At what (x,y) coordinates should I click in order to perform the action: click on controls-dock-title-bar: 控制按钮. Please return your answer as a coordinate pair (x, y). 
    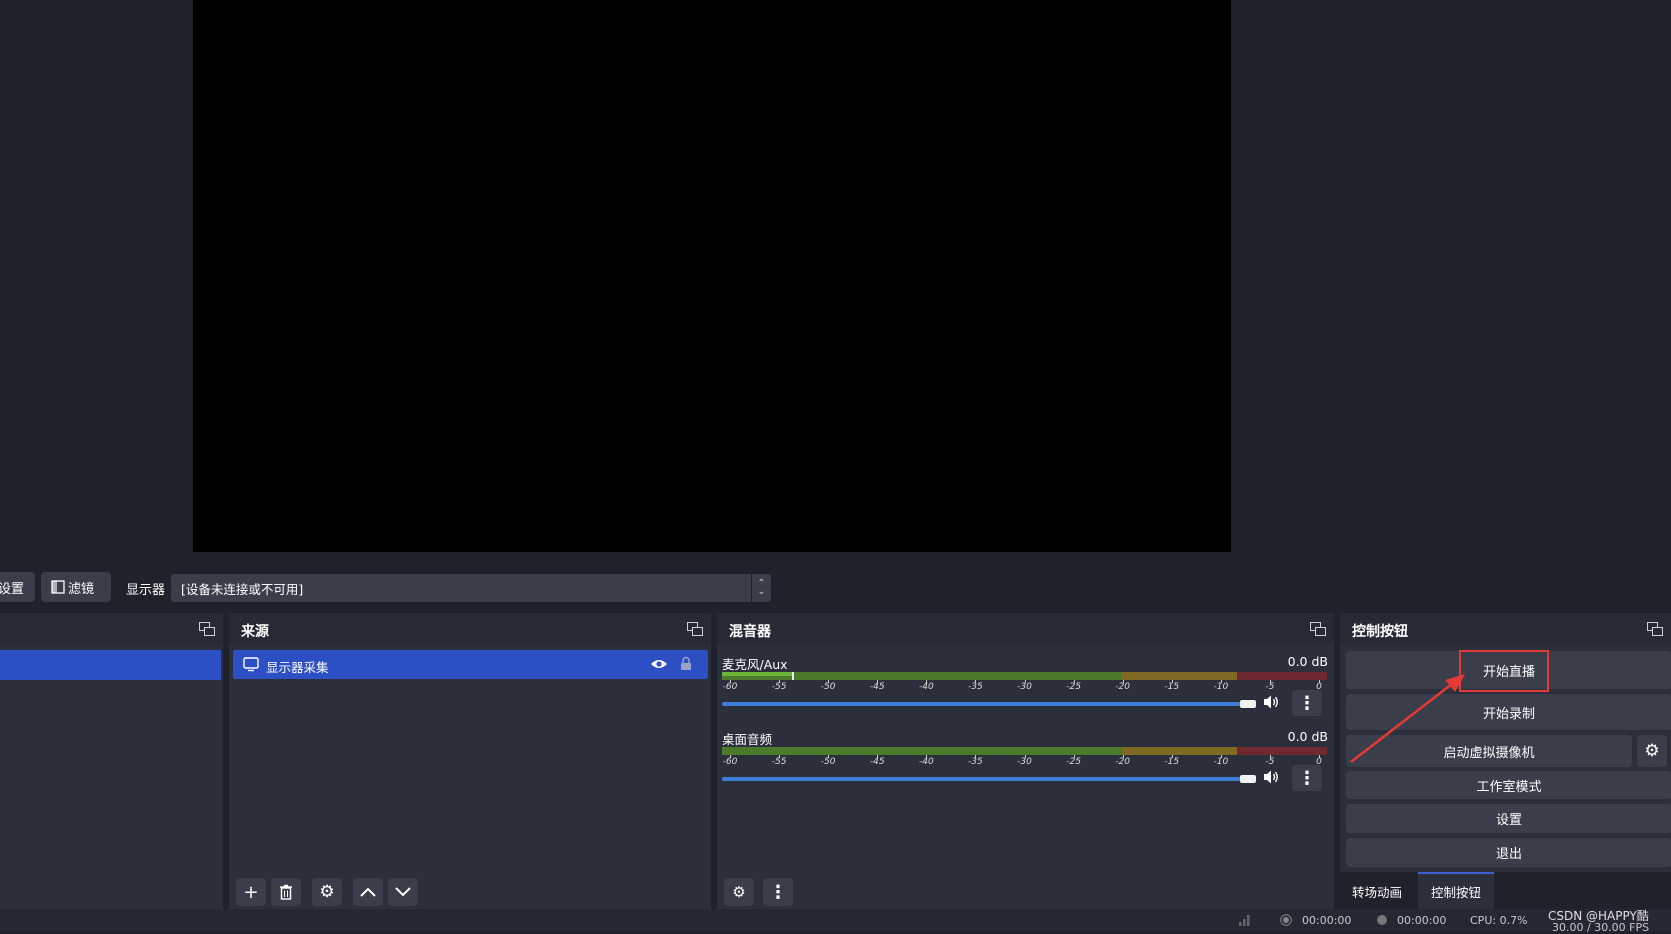
    Looking at the image, I should click on (1505, 629).